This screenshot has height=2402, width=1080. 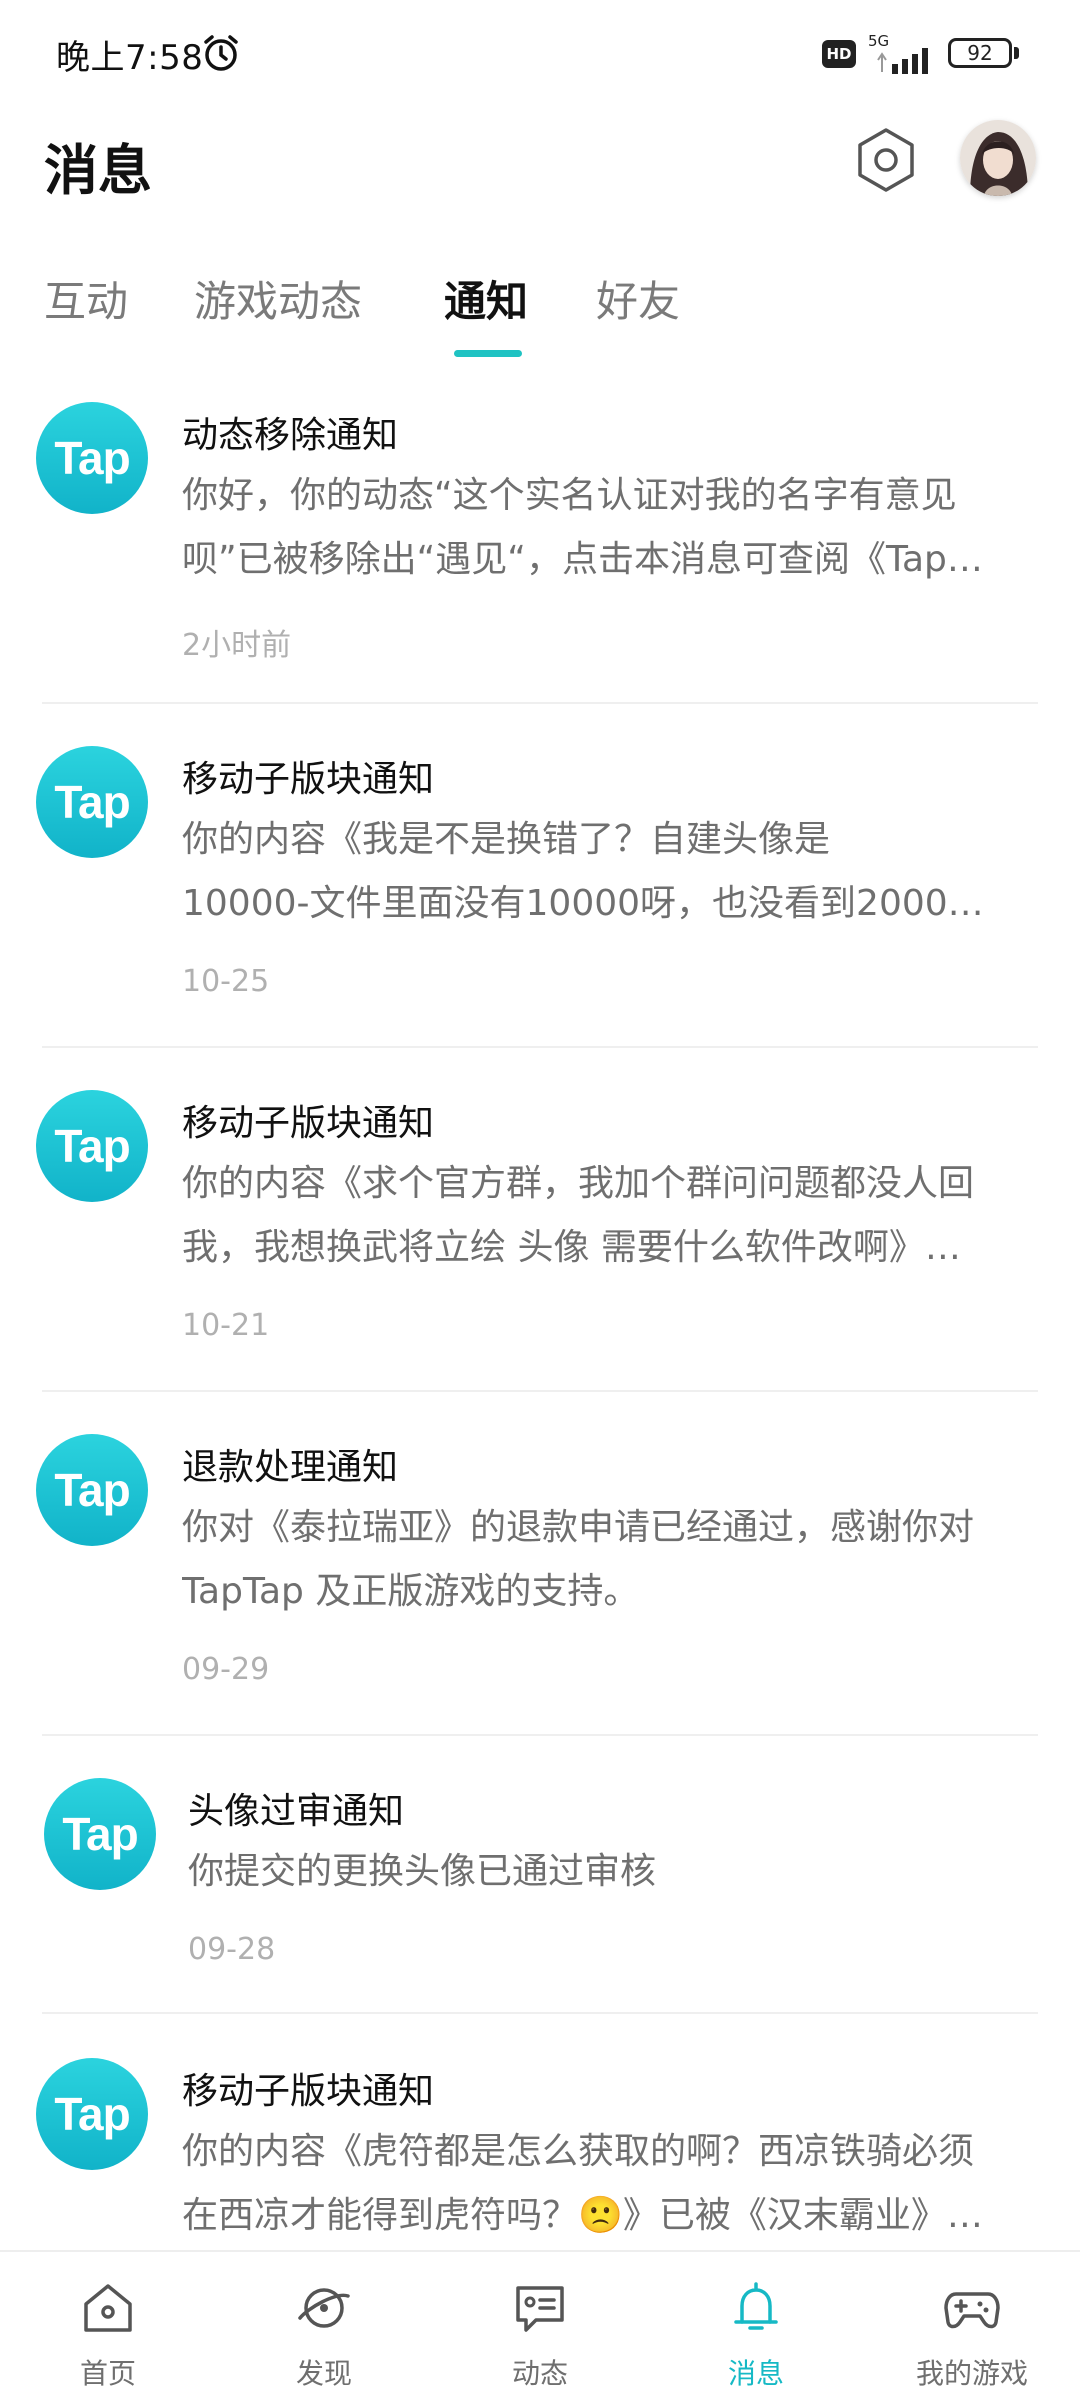 What do you see at coordinates (638, 298) in the screenshot?
I see `tab-friends: 好友` at bounding box center [638, 298].